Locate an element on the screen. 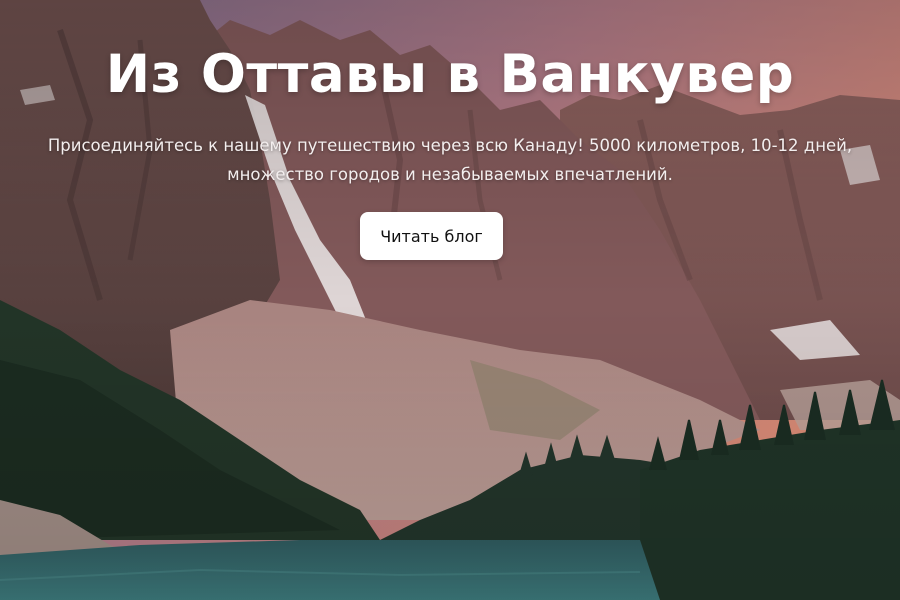 The image size is (900, 600). hero-title: Из Оттавы в Ванкувер is located at coordinates (450, 74).